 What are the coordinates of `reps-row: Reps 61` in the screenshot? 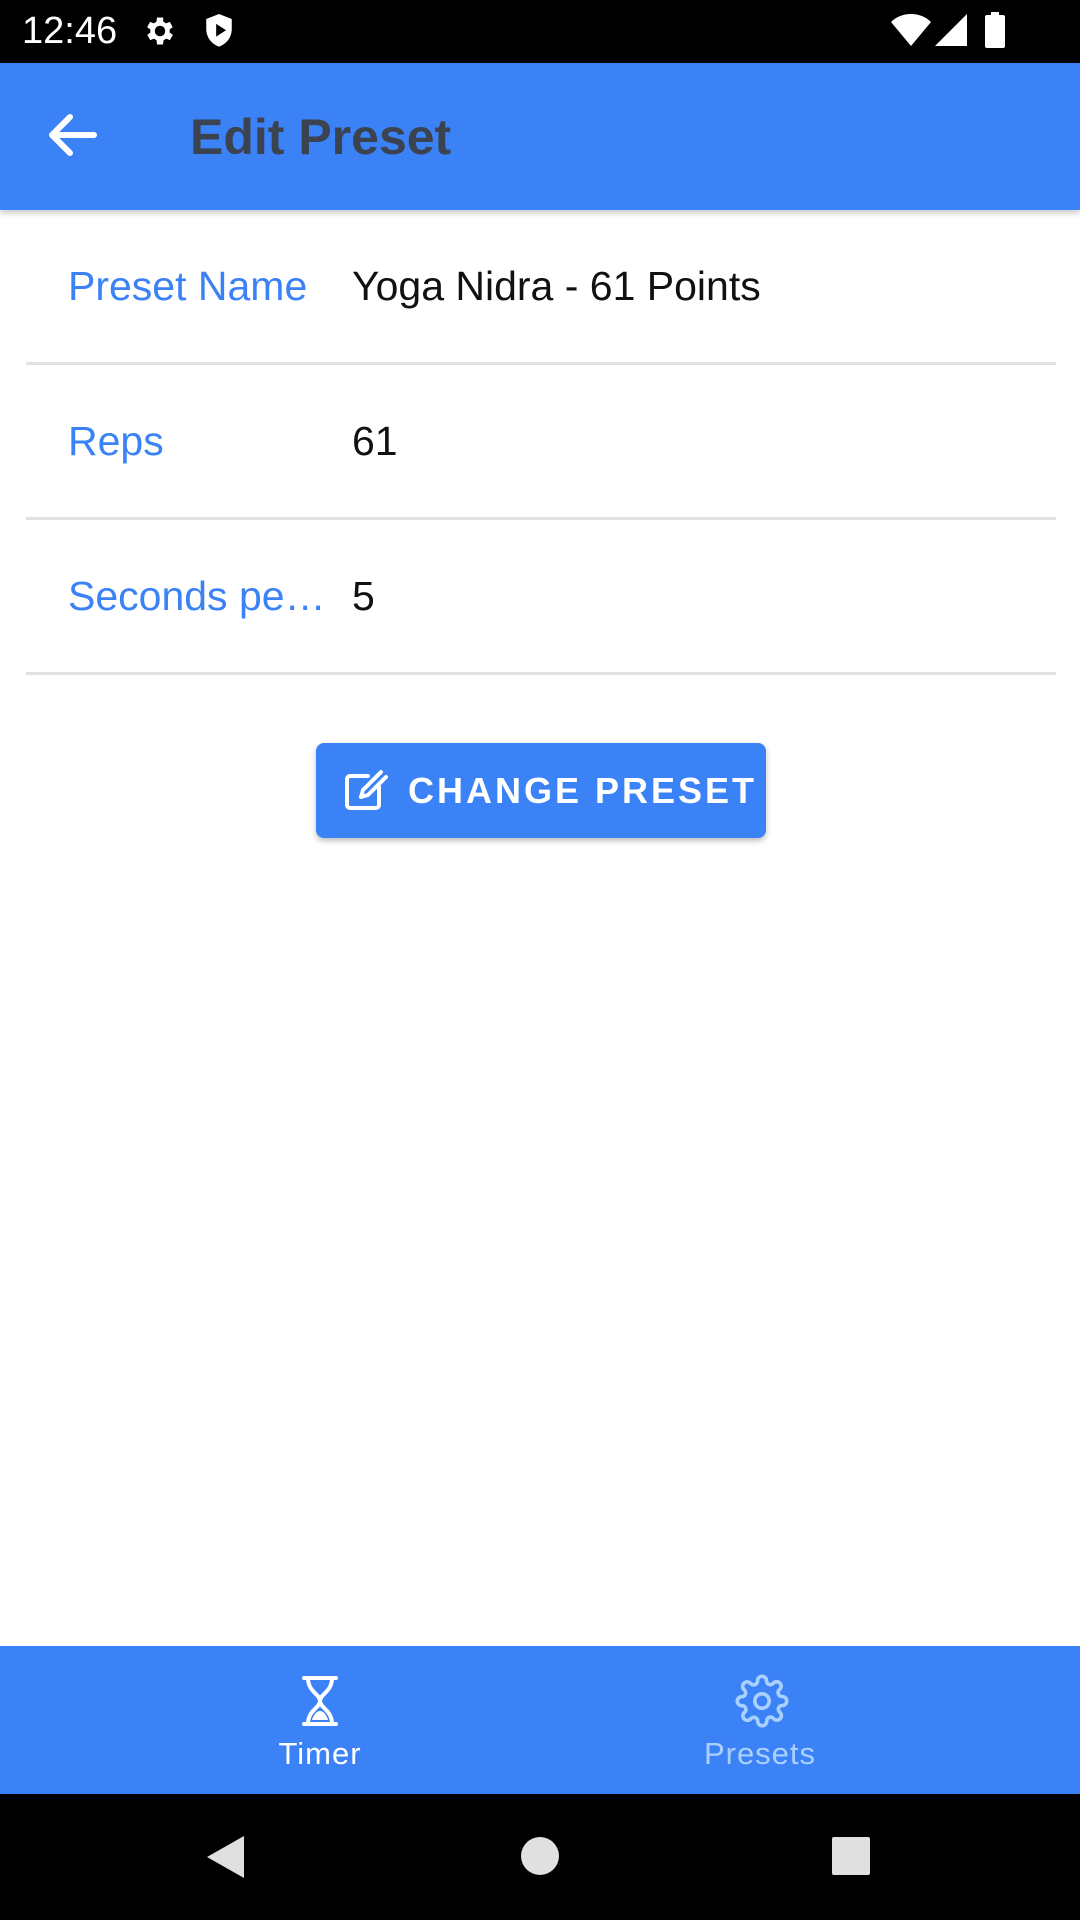 It's located at (541, 442).